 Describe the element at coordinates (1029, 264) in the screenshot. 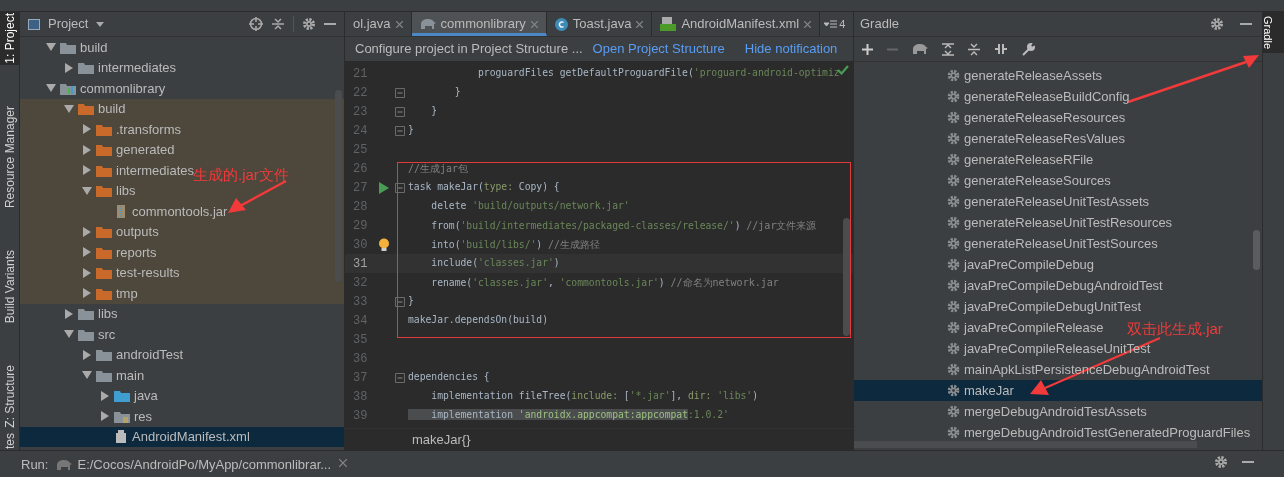

I see `task-item: javaPreCompileDebug` at that location.